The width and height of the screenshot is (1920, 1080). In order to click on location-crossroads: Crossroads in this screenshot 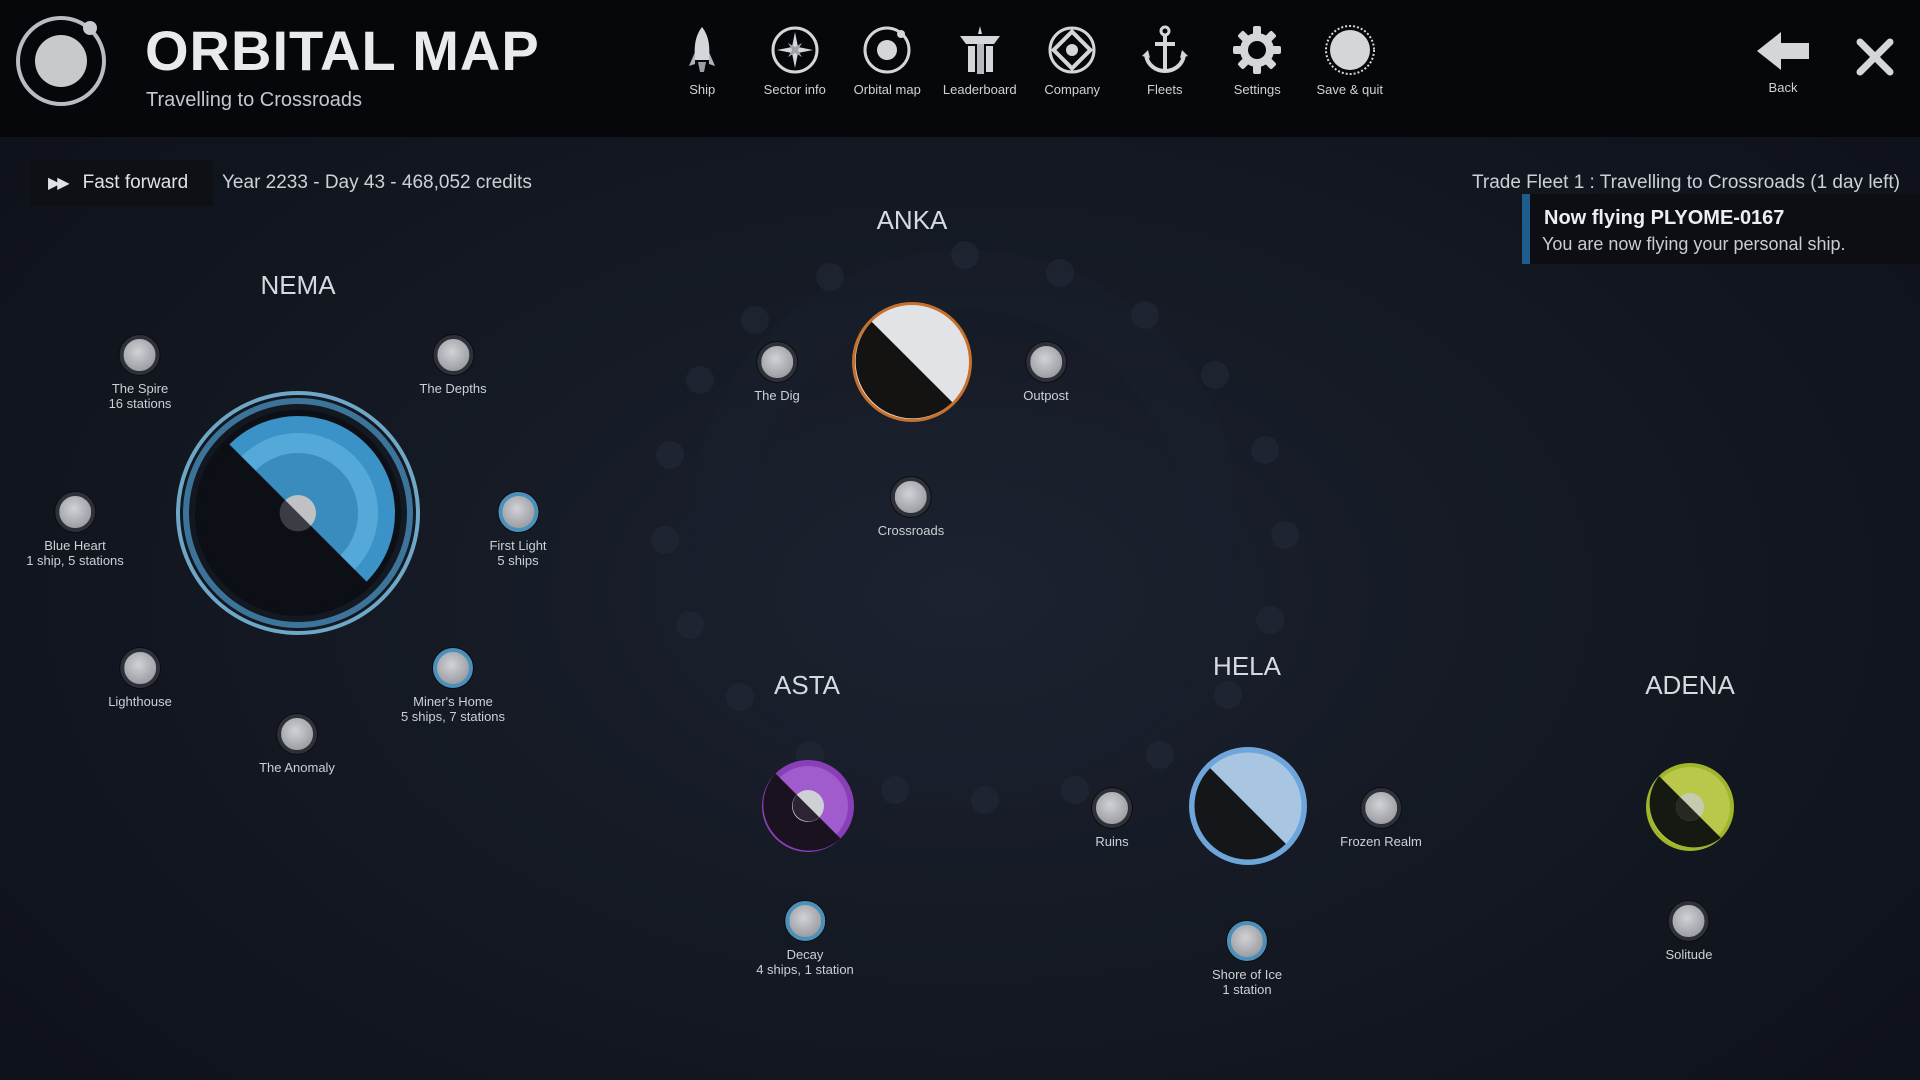, I will do `click(911, 507)`.